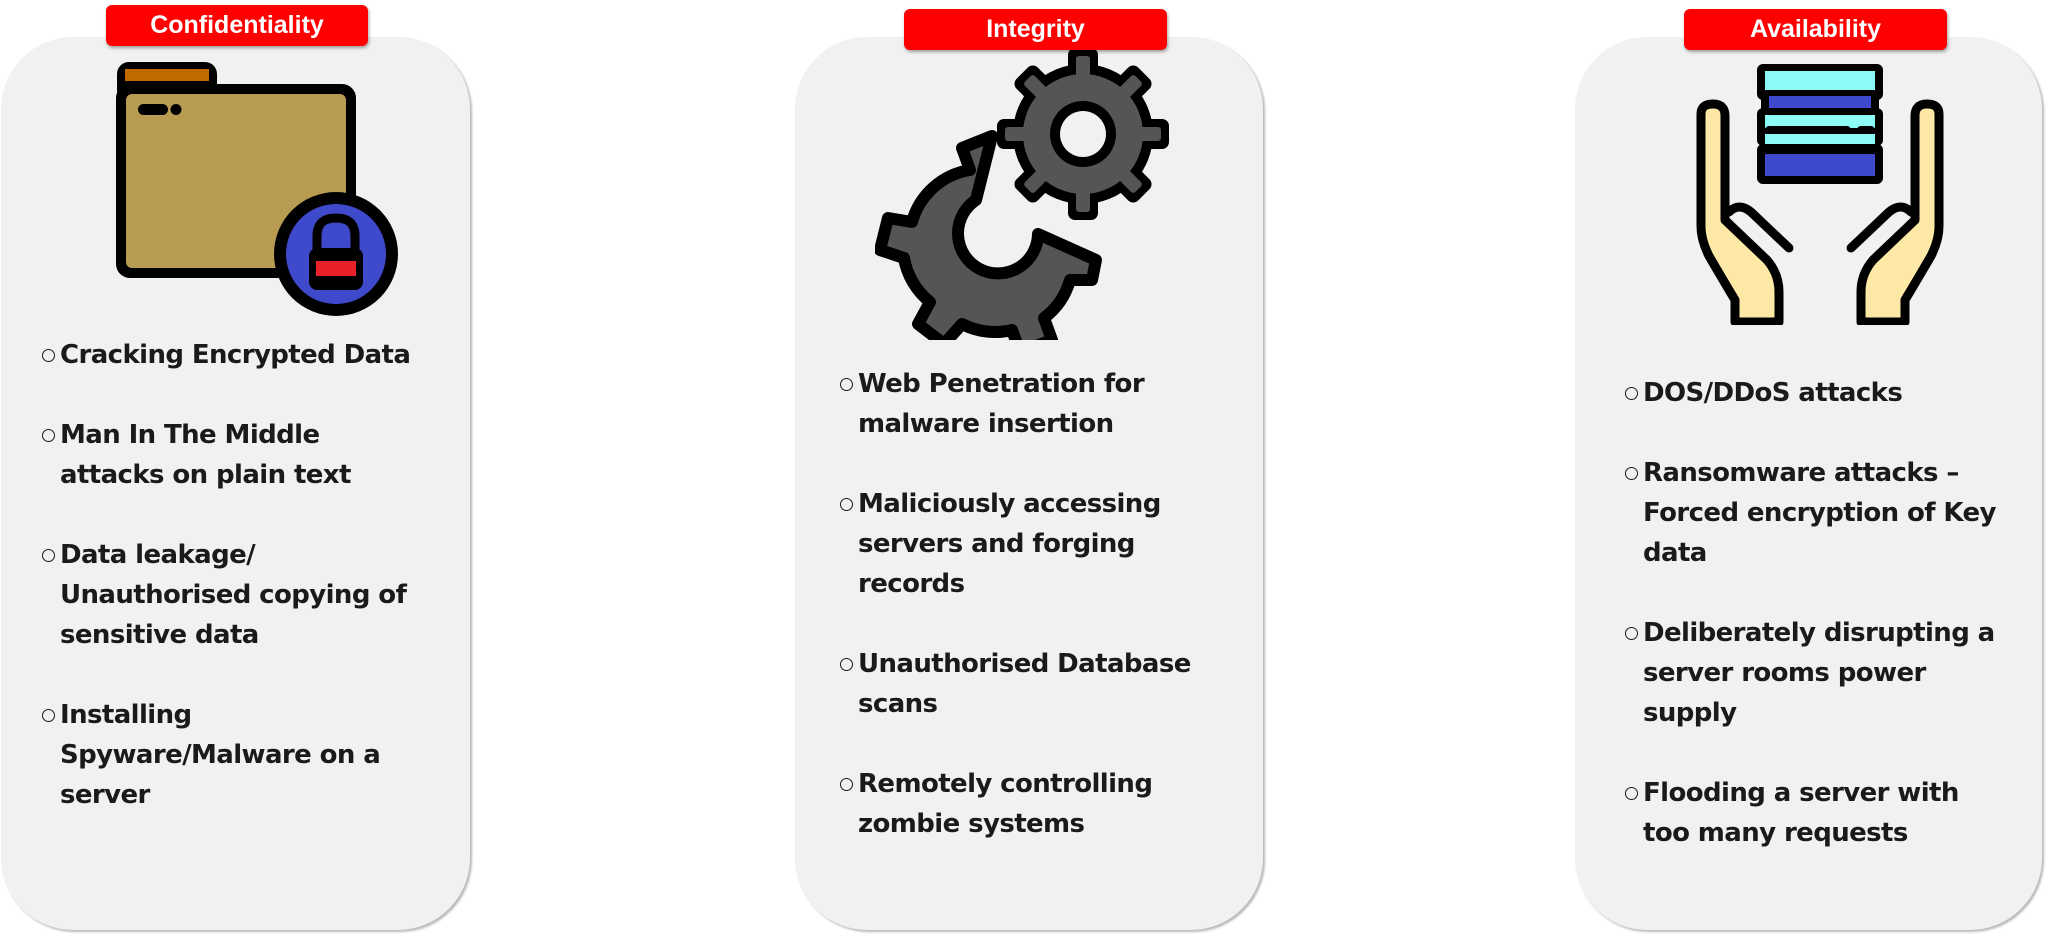  What do you see at coordinates (1040, 684) in the screenshot?
I see `threat-item: Unauthorised Database scans` at bounding box center [1040, 684].